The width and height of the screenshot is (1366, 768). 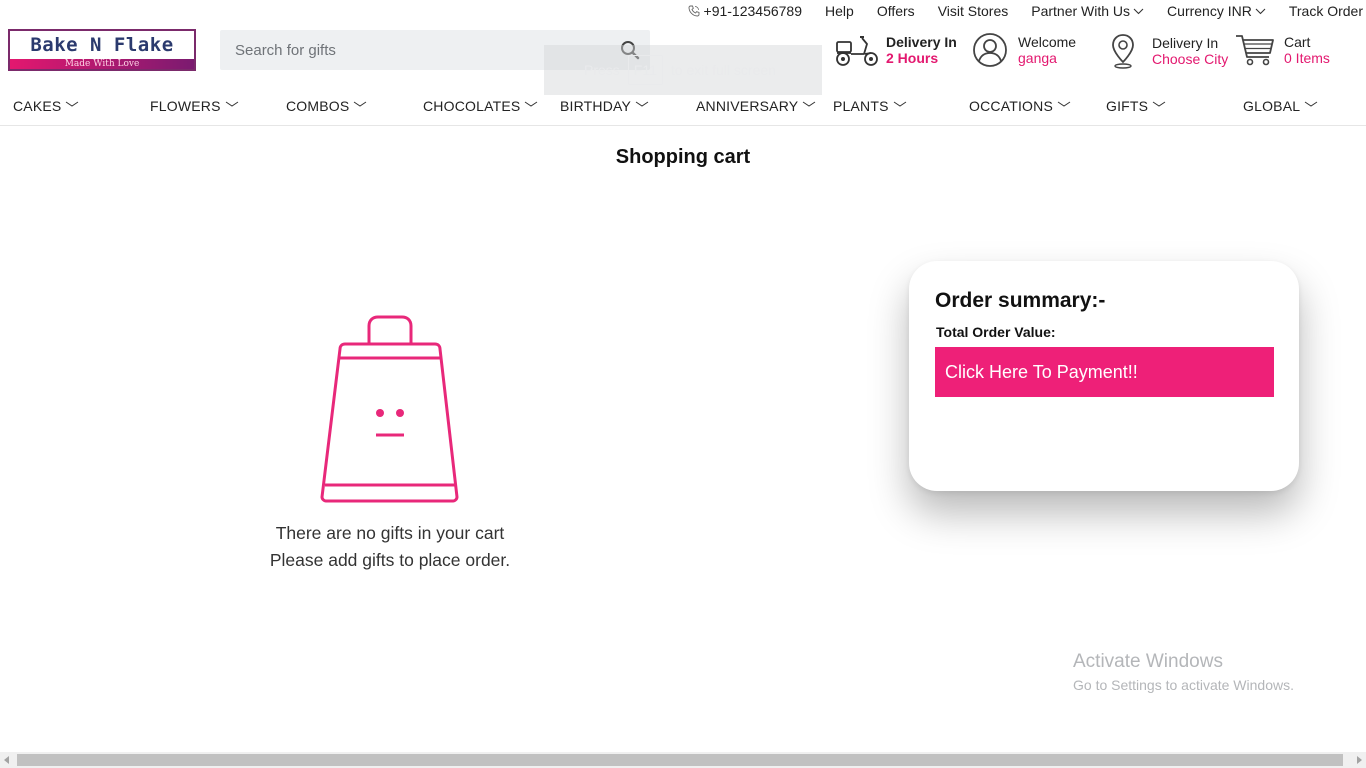 What do you see at coordinates (37, 106) in the screenshot?
I see `nav-item-label: CAKES` at bounding box center [37, 106].